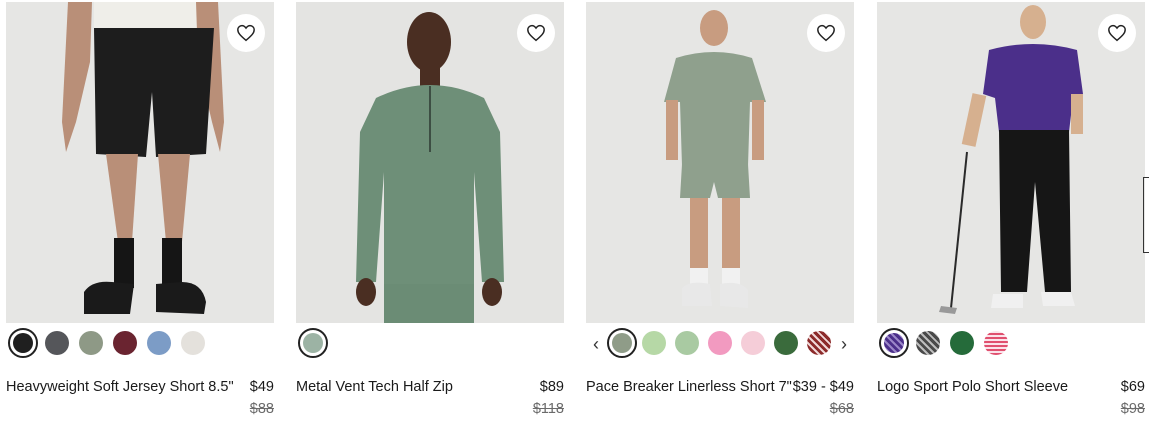 This screenshot has height=424, width=1149. I want to click on original-price: $88, so click(261, 409).